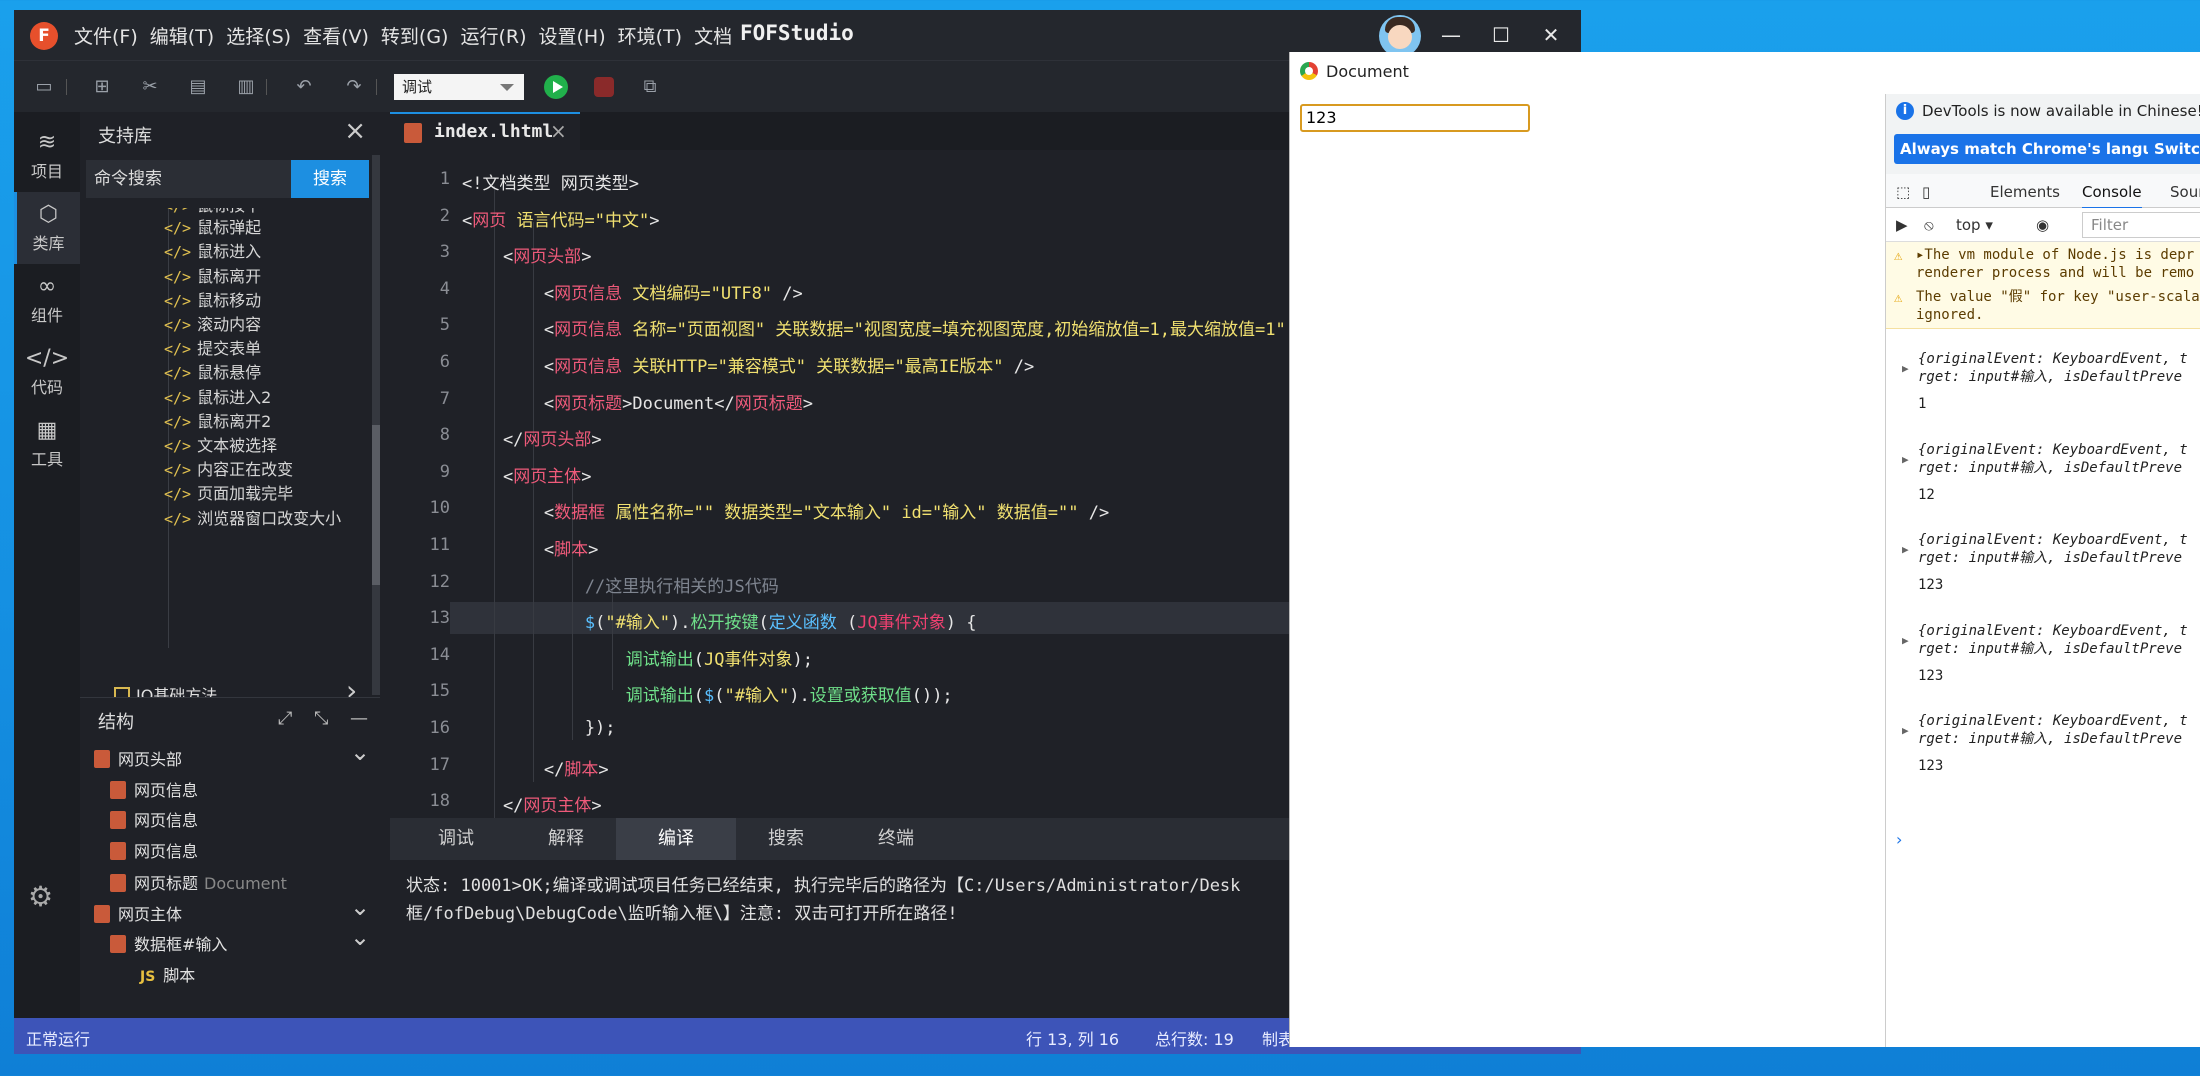 The height and width of the screenshot is (1076, 2200). Describe the element at coordinates (246, 87) in the screenshot. I see `delete-icon: ▥` at that location.